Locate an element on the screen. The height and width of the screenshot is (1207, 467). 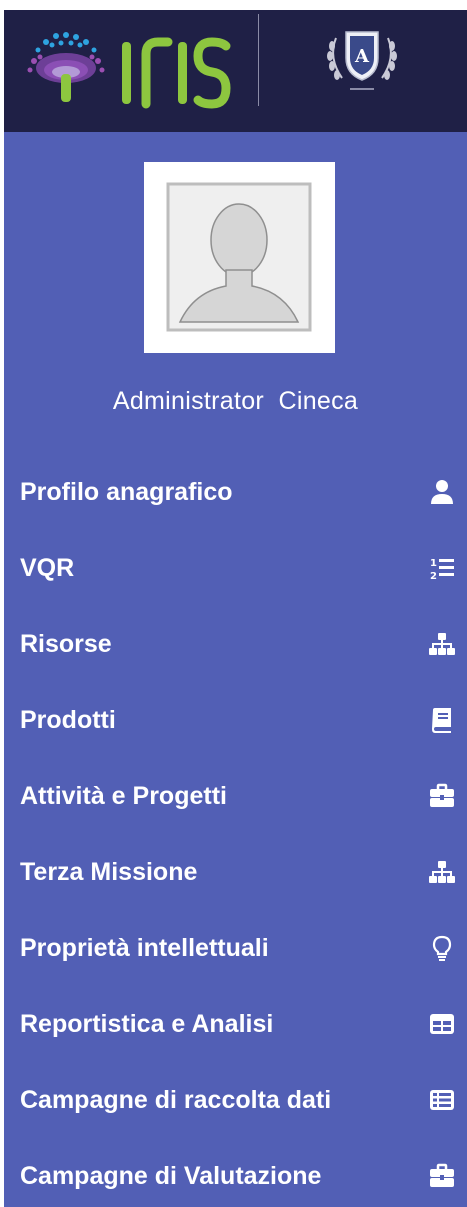
sidebar-item-label: Campagne di Valutazione is located at coordinates (171, 1176).